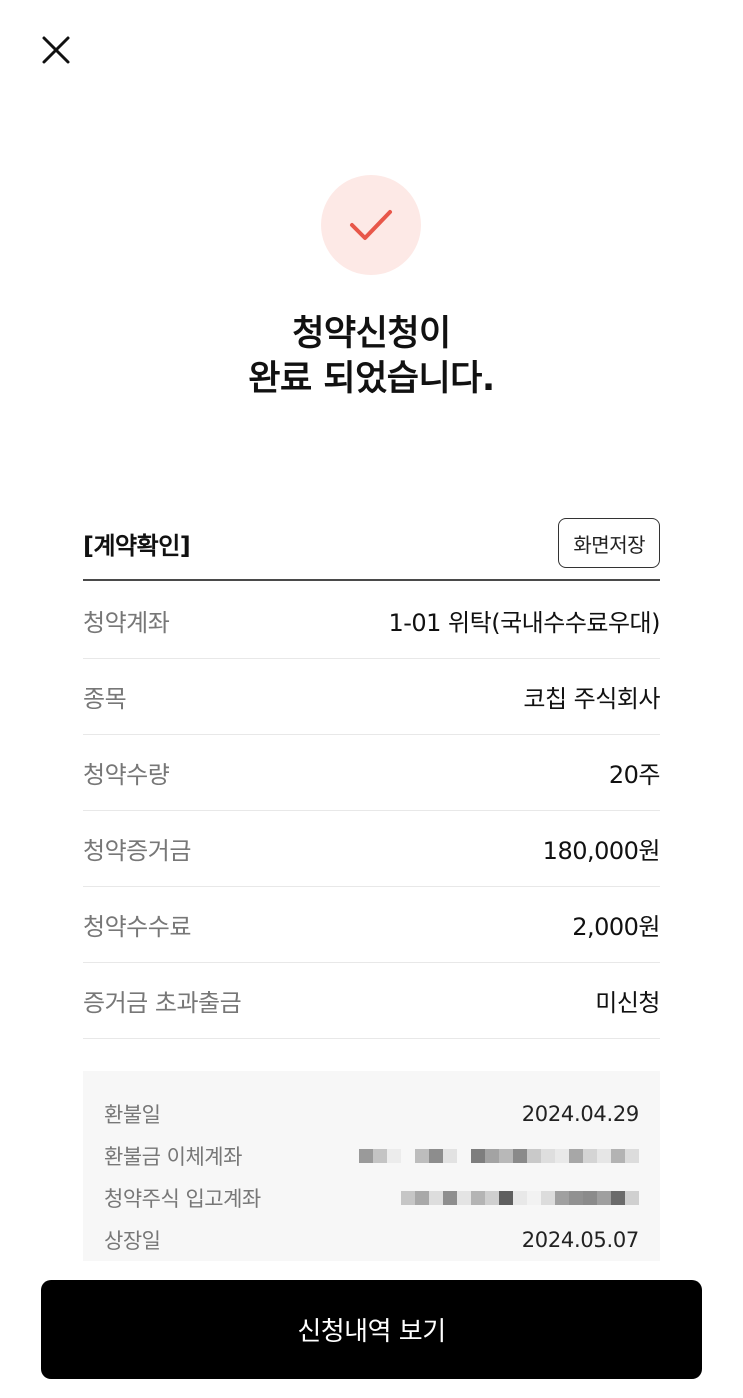 Image resolution: width=743 pixels, height=1398 pixels. I want to click on detail-value: 2,000원, so click(616, 927).